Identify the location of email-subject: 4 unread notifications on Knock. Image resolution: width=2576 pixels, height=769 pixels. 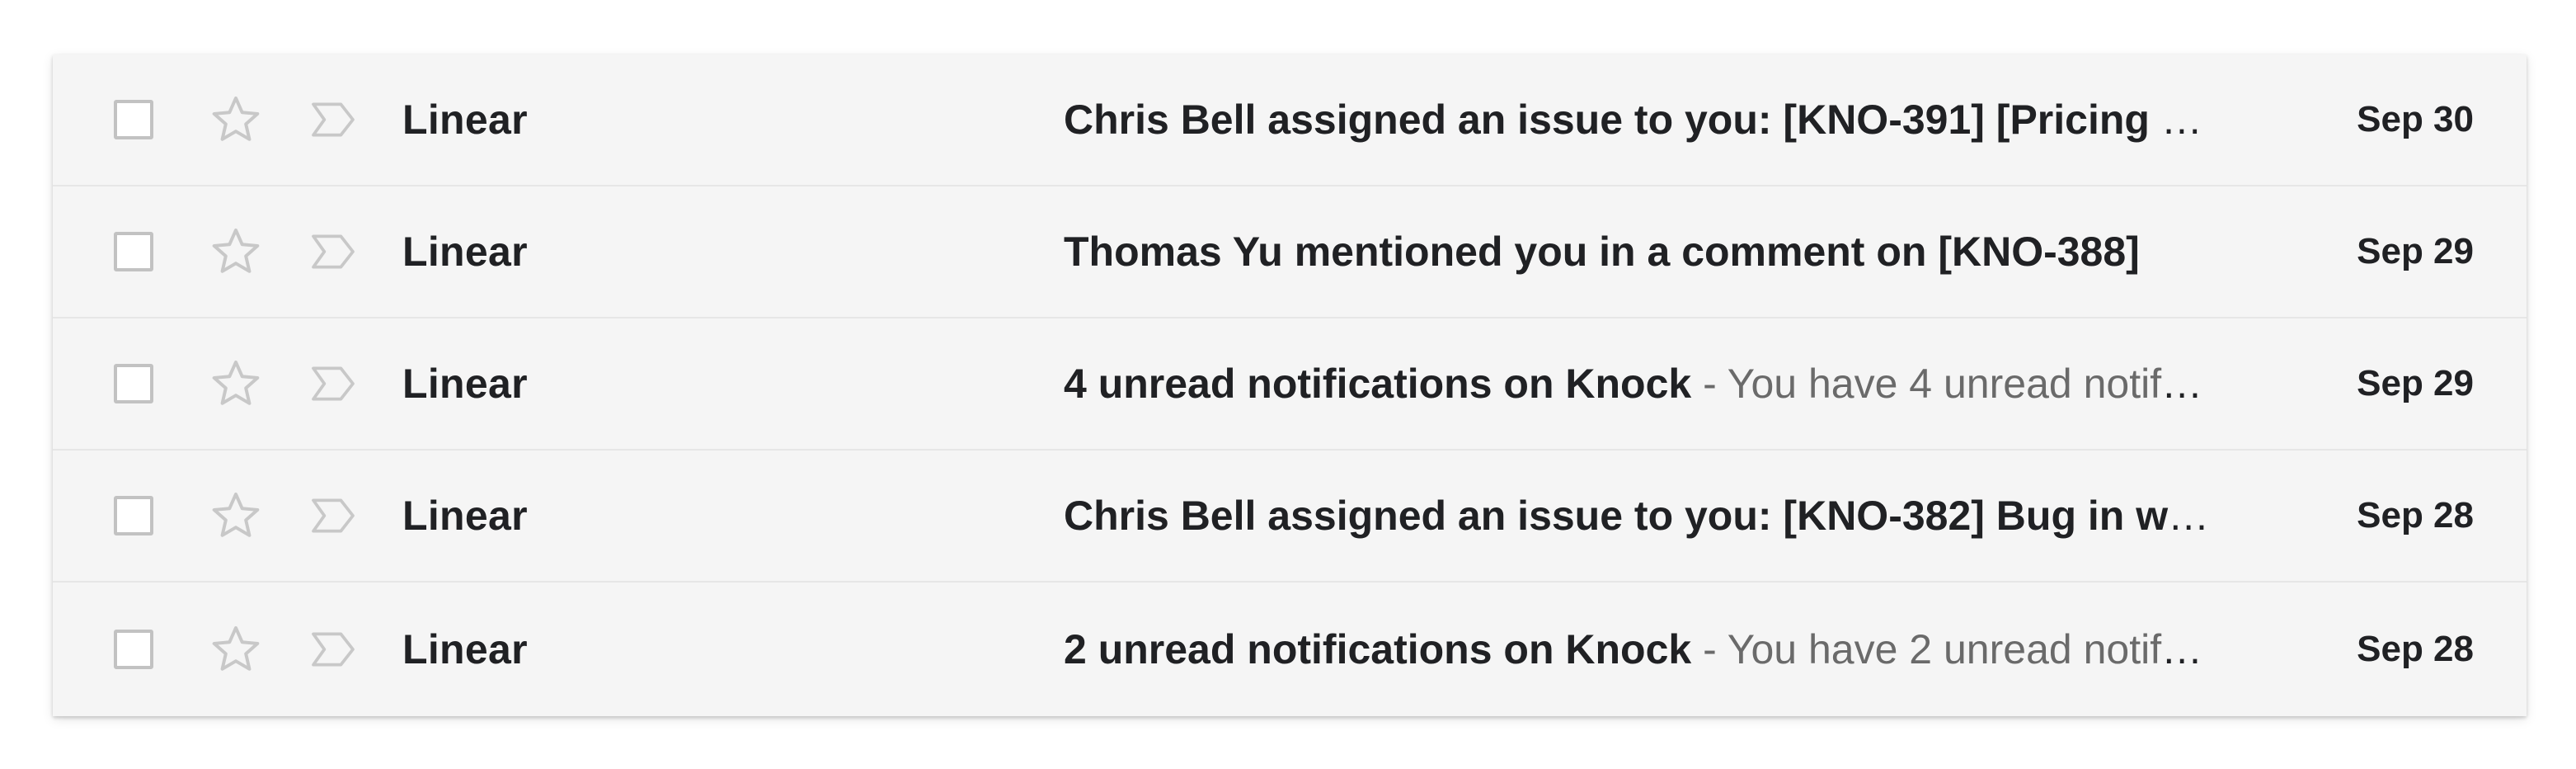
(1378, 384).